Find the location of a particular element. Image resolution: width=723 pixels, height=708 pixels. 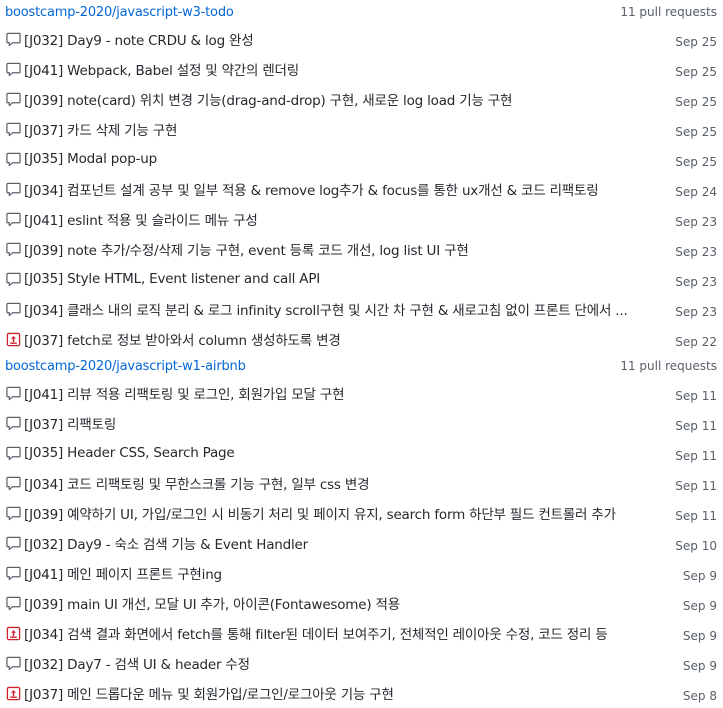

repo-link: boostcamp-2020/javascript-w3-todo is located at coordinates (119, 12).